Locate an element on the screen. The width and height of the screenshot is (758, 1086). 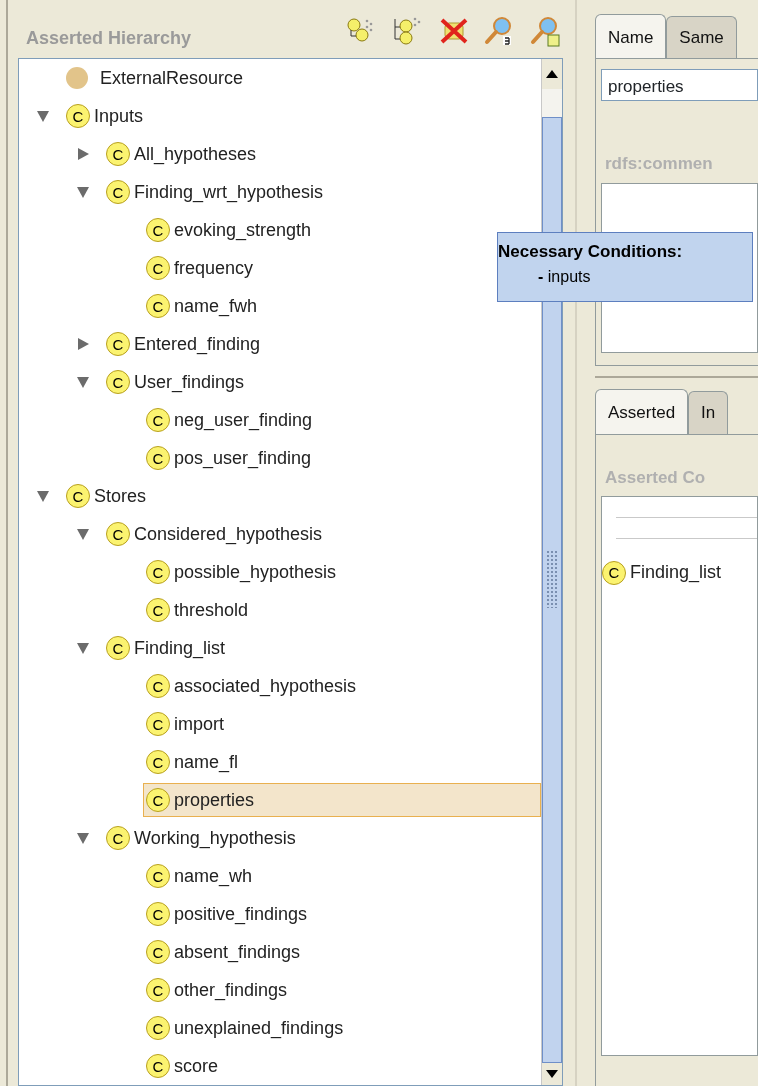
item-label: possible_hypothesis is located at coordinates (255, 572).